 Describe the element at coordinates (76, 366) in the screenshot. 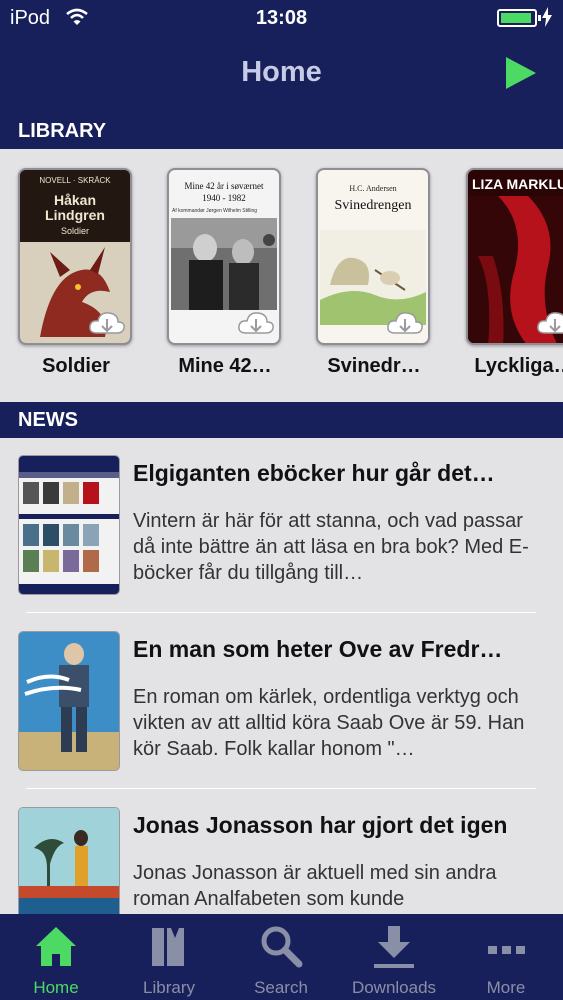

I see `book-title: Soldier` at that location.